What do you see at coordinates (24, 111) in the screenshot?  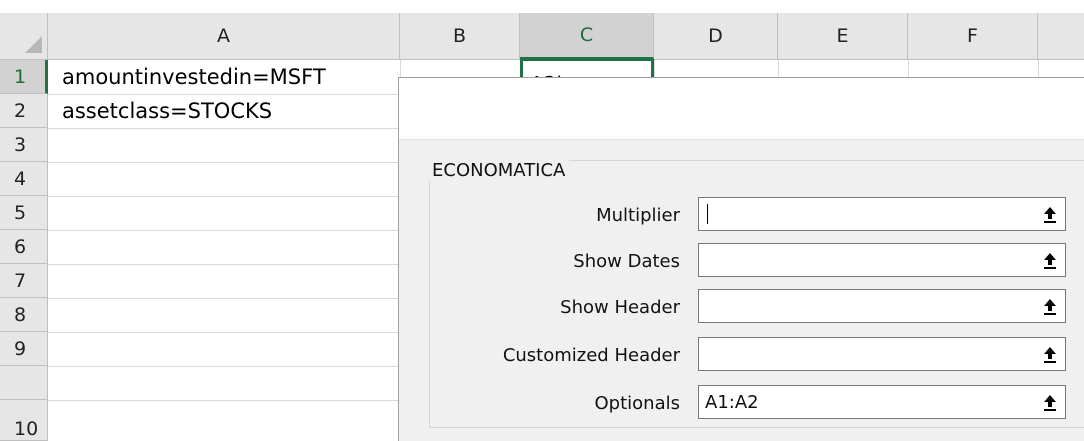 I see `row-header-2: 2` at bounding box center [24, 111].